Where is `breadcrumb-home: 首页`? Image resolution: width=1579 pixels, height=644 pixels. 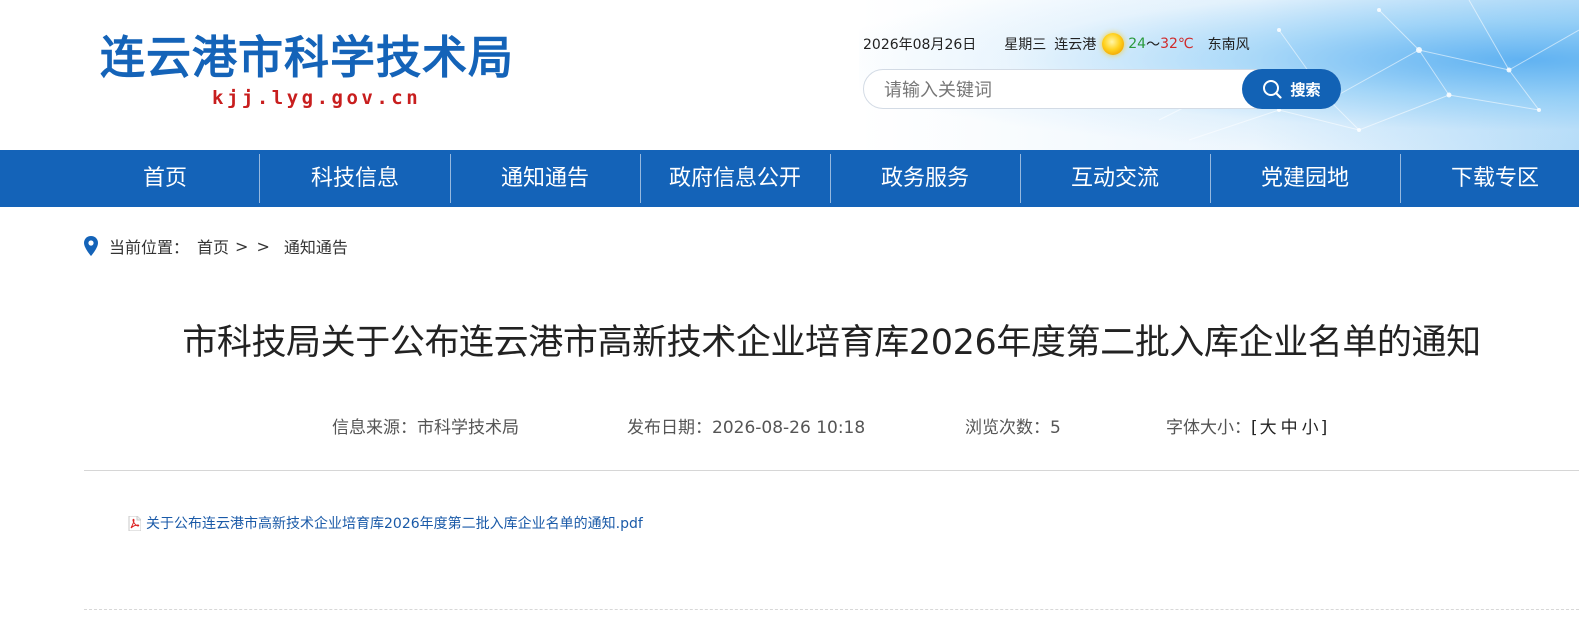
breadcrumb-home: 首页 is located at coordinates (213, 246).